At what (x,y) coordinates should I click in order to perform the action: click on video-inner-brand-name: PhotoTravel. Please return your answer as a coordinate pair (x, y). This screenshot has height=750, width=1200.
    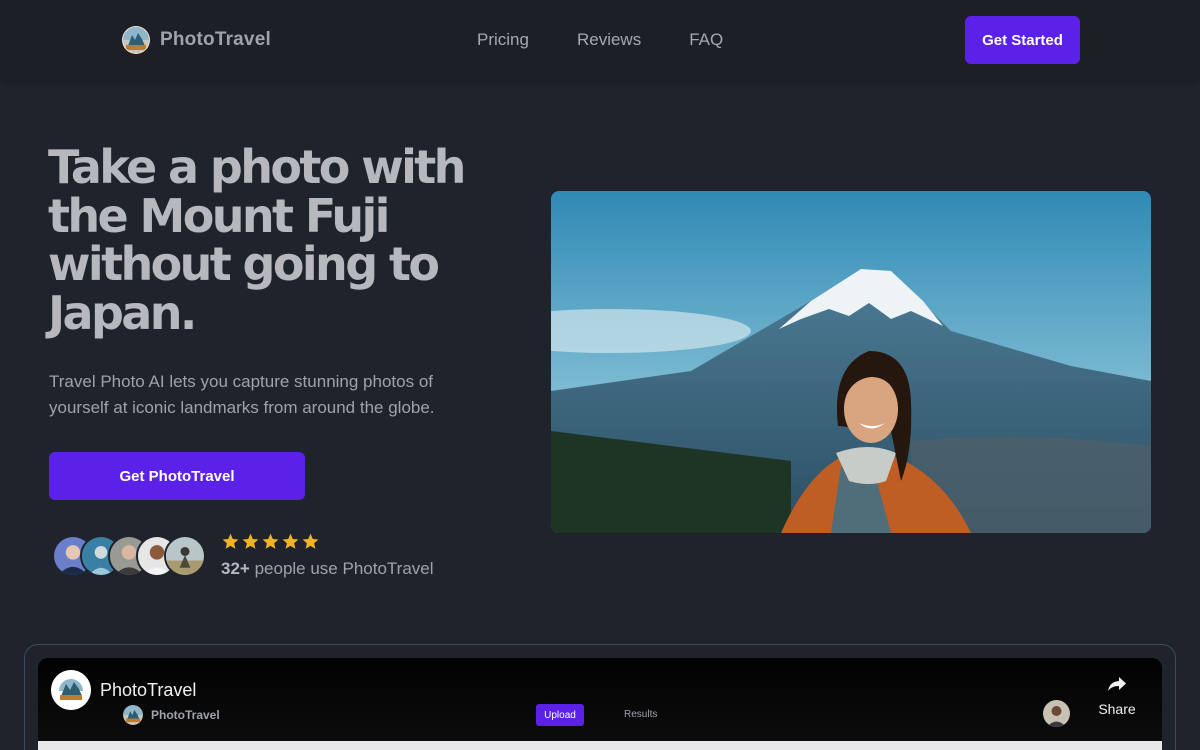
    Looking at the image, I should click on (185, 715).